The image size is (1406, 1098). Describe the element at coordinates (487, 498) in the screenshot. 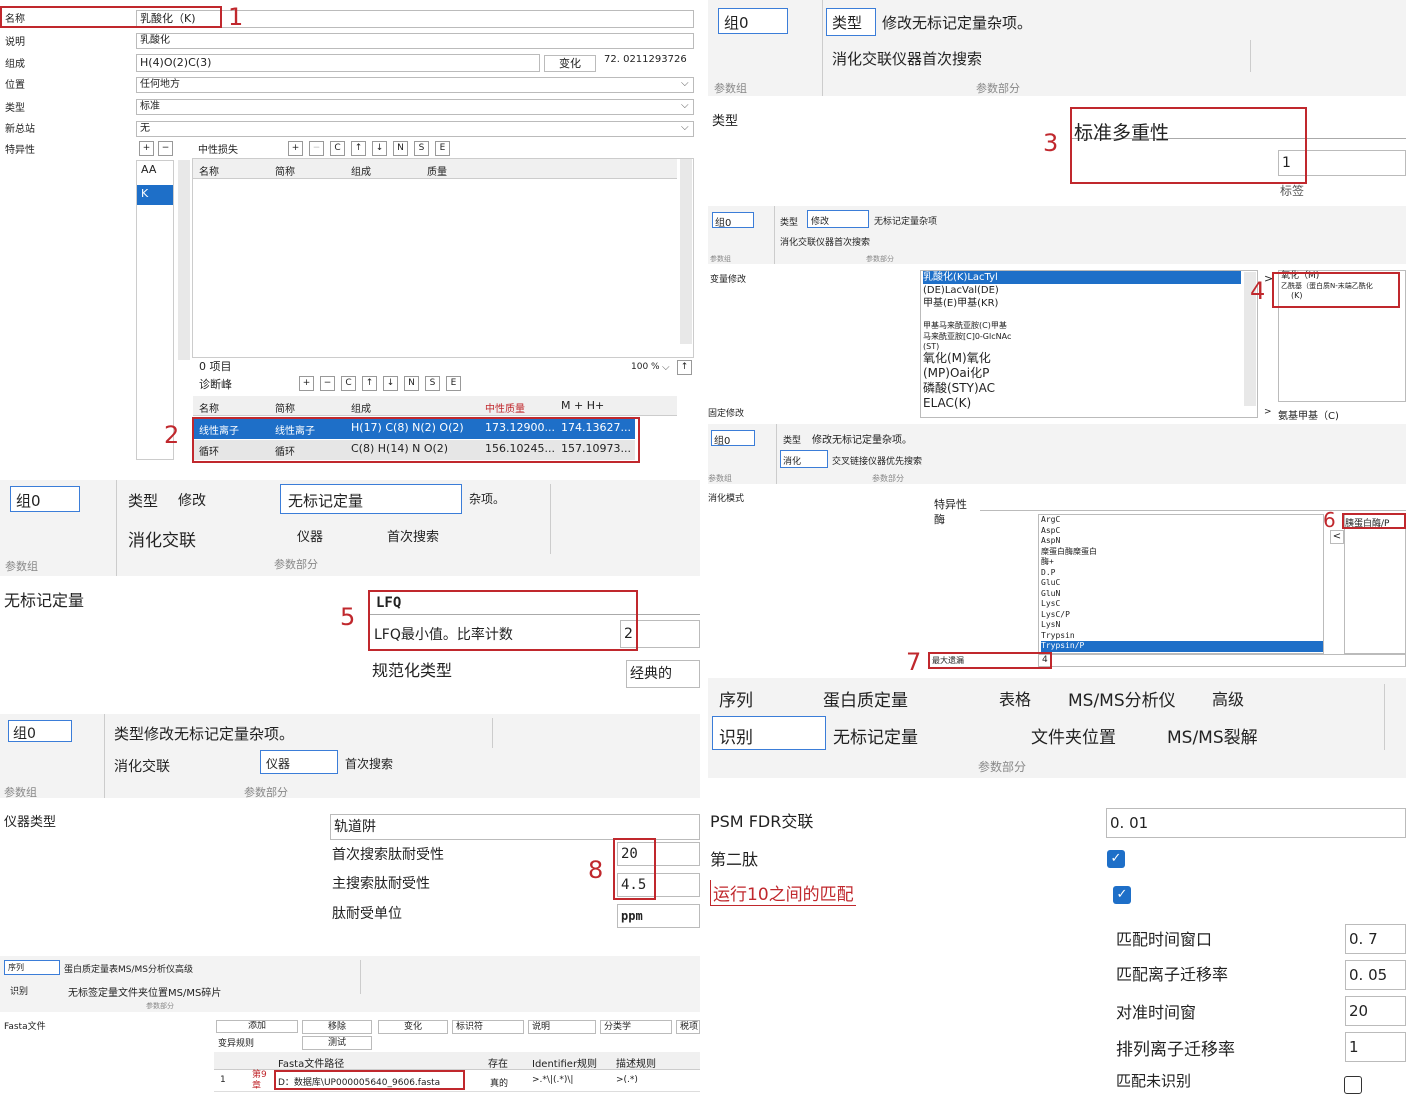

I see `tab-misc: 杂项。` at that location.